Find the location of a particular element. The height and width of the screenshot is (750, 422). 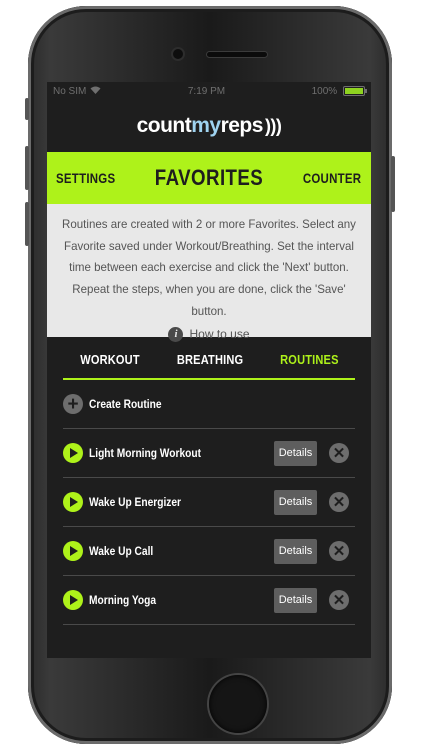

status-bar: No SIM 7:19 PM 100% is located at coordinates (209, 91).